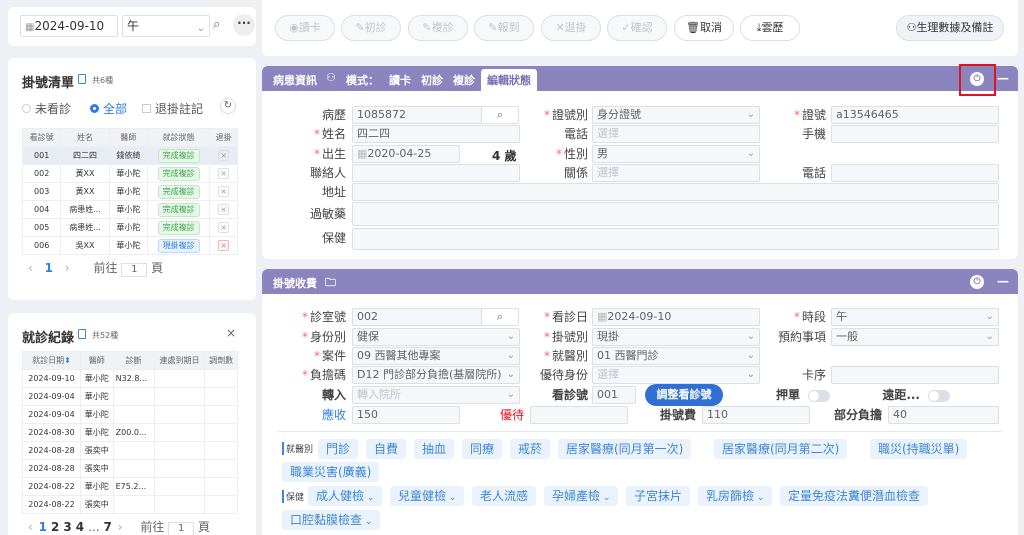 Image resolution: width=1024 pixels, height=535 pixels. I want to click on page-number: 1, so click(43, 527).